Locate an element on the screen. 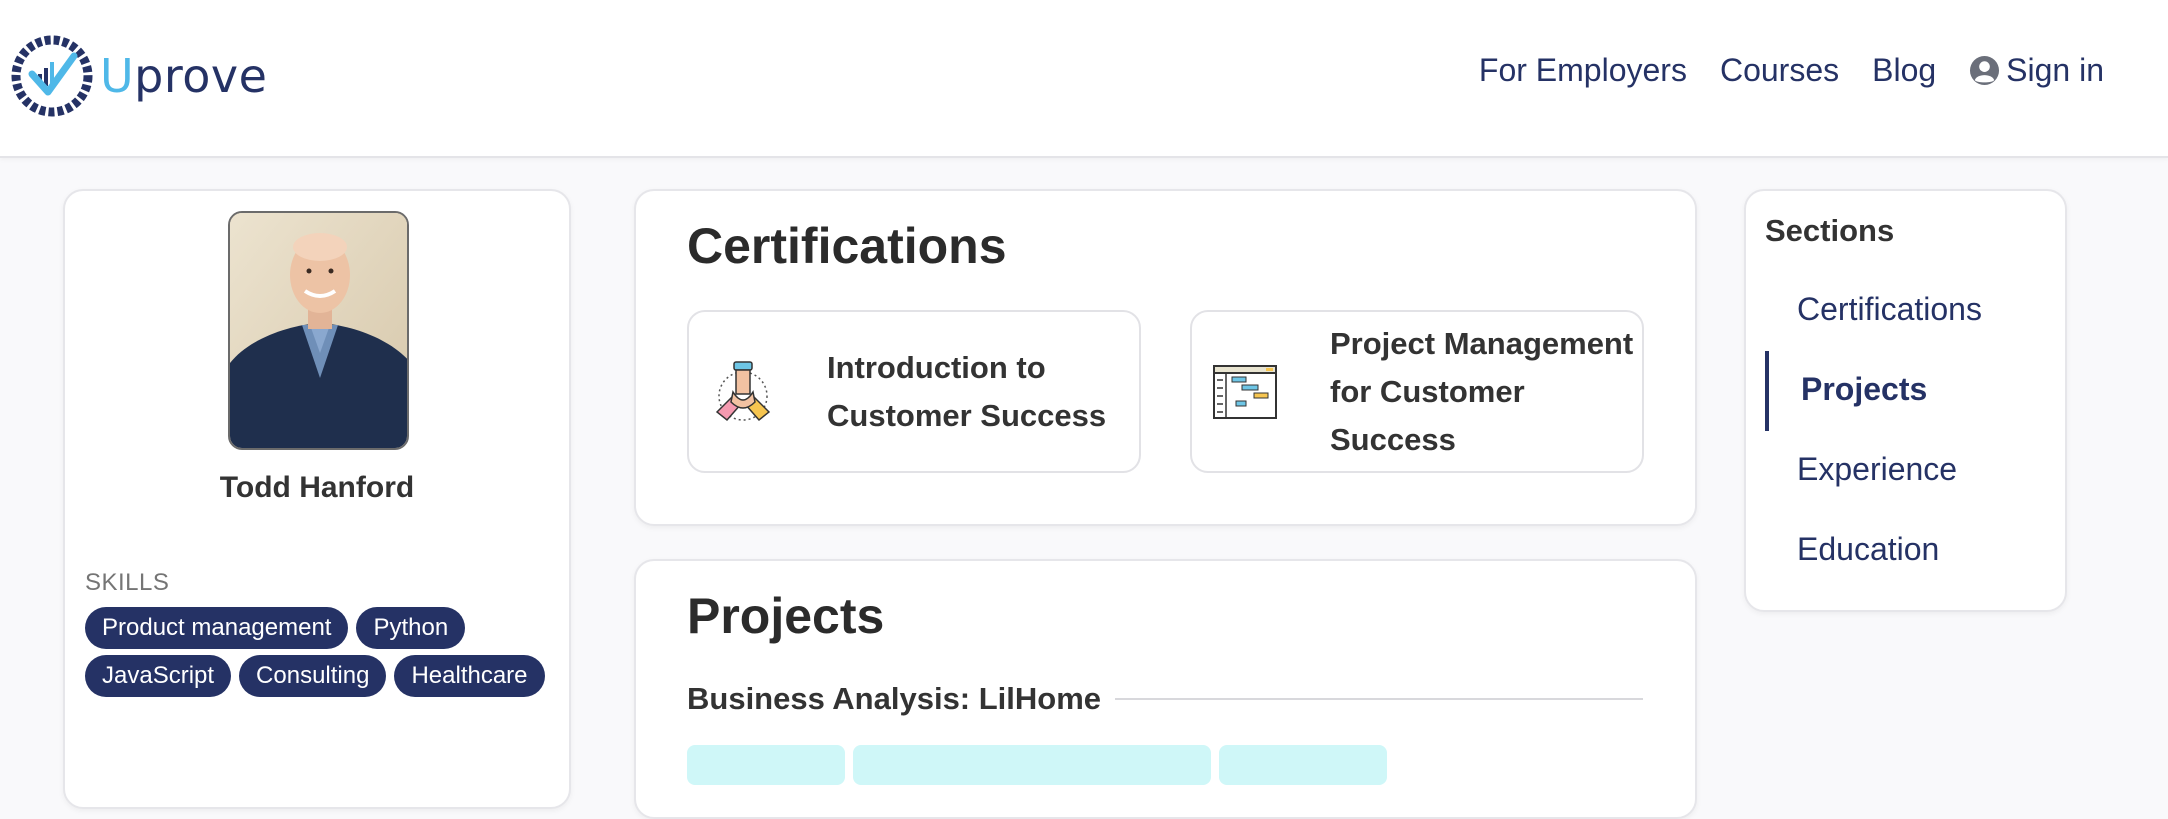  certification-card: Project Management for Customer Success is located at coordinates (1417, 391).